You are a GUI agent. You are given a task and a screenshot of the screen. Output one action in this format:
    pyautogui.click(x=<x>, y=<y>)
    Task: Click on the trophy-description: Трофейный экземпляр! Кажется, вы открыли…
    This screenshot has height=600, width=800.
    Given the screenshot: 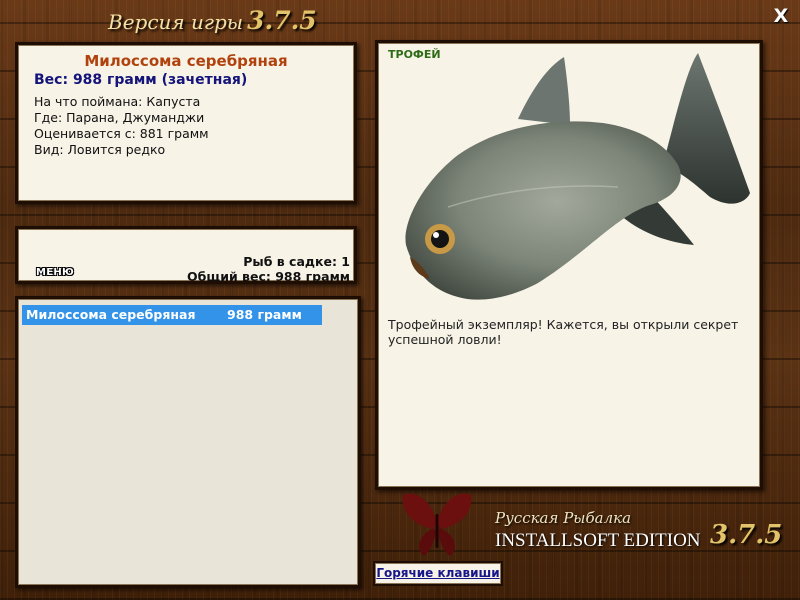 What is the action you would take?
    pyautogui.click(x=563, y=332)
    